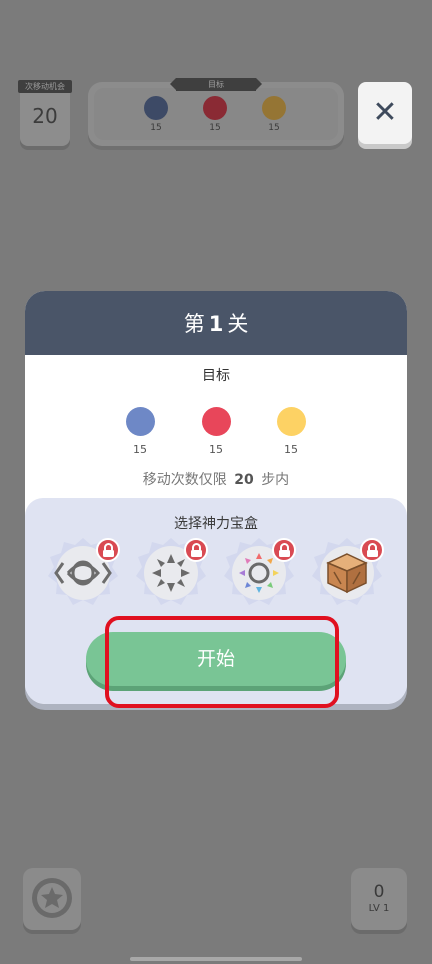 This screenshot has height=964, width=432. Describe the element at coordinates (222, 662) in the screenshot. I see `start-button-highlight` at that location.